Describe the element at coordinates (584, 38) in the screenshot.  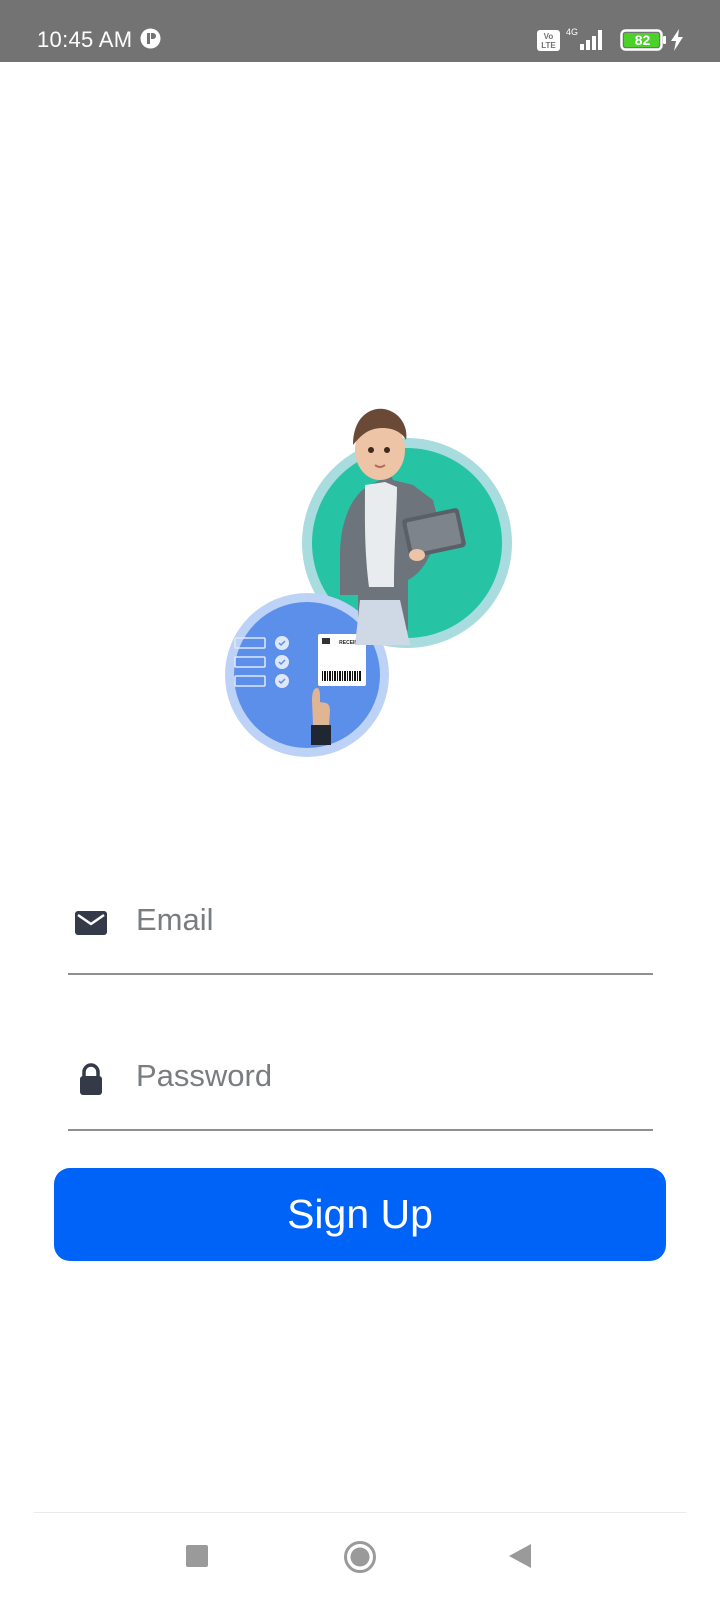
I see `signal-icon: 4G` at that location.